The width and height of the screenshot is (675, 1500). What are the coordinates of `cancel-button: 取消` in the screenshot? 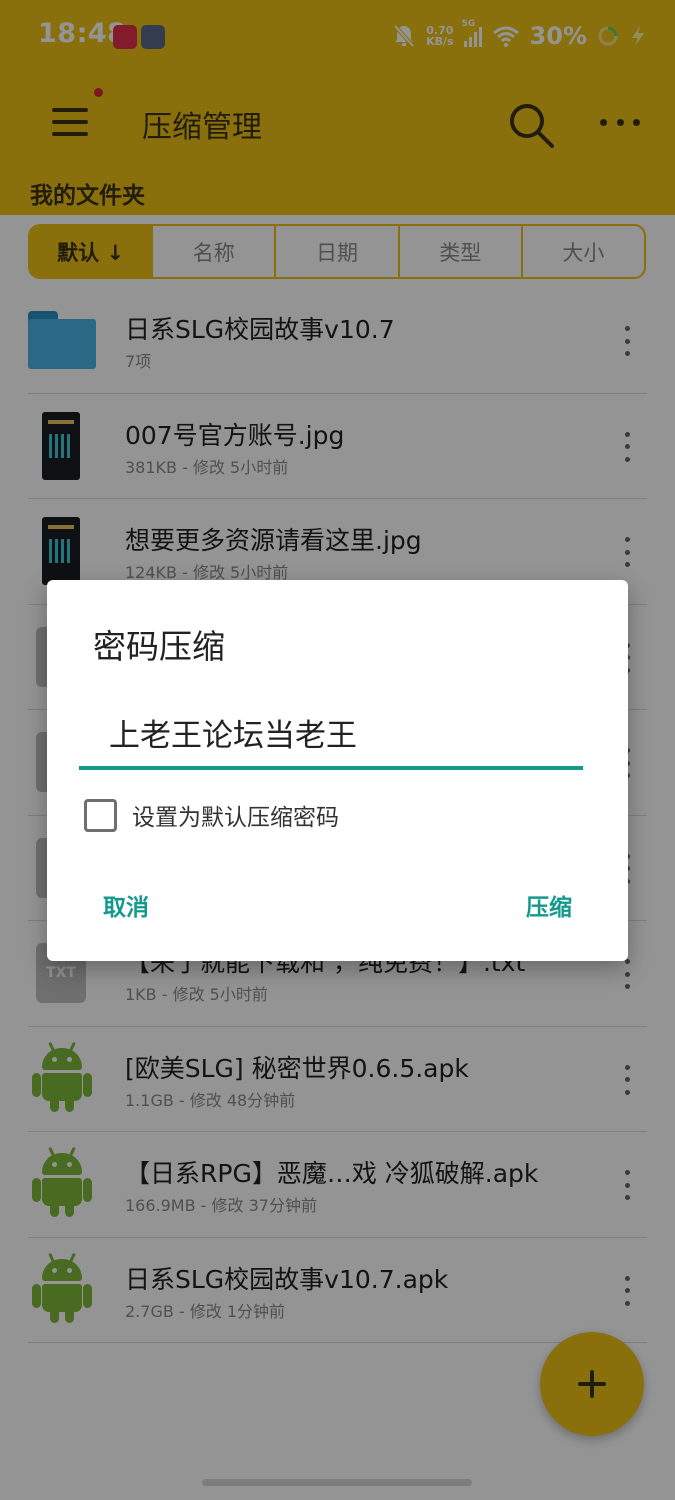 It's located at (126, 905).